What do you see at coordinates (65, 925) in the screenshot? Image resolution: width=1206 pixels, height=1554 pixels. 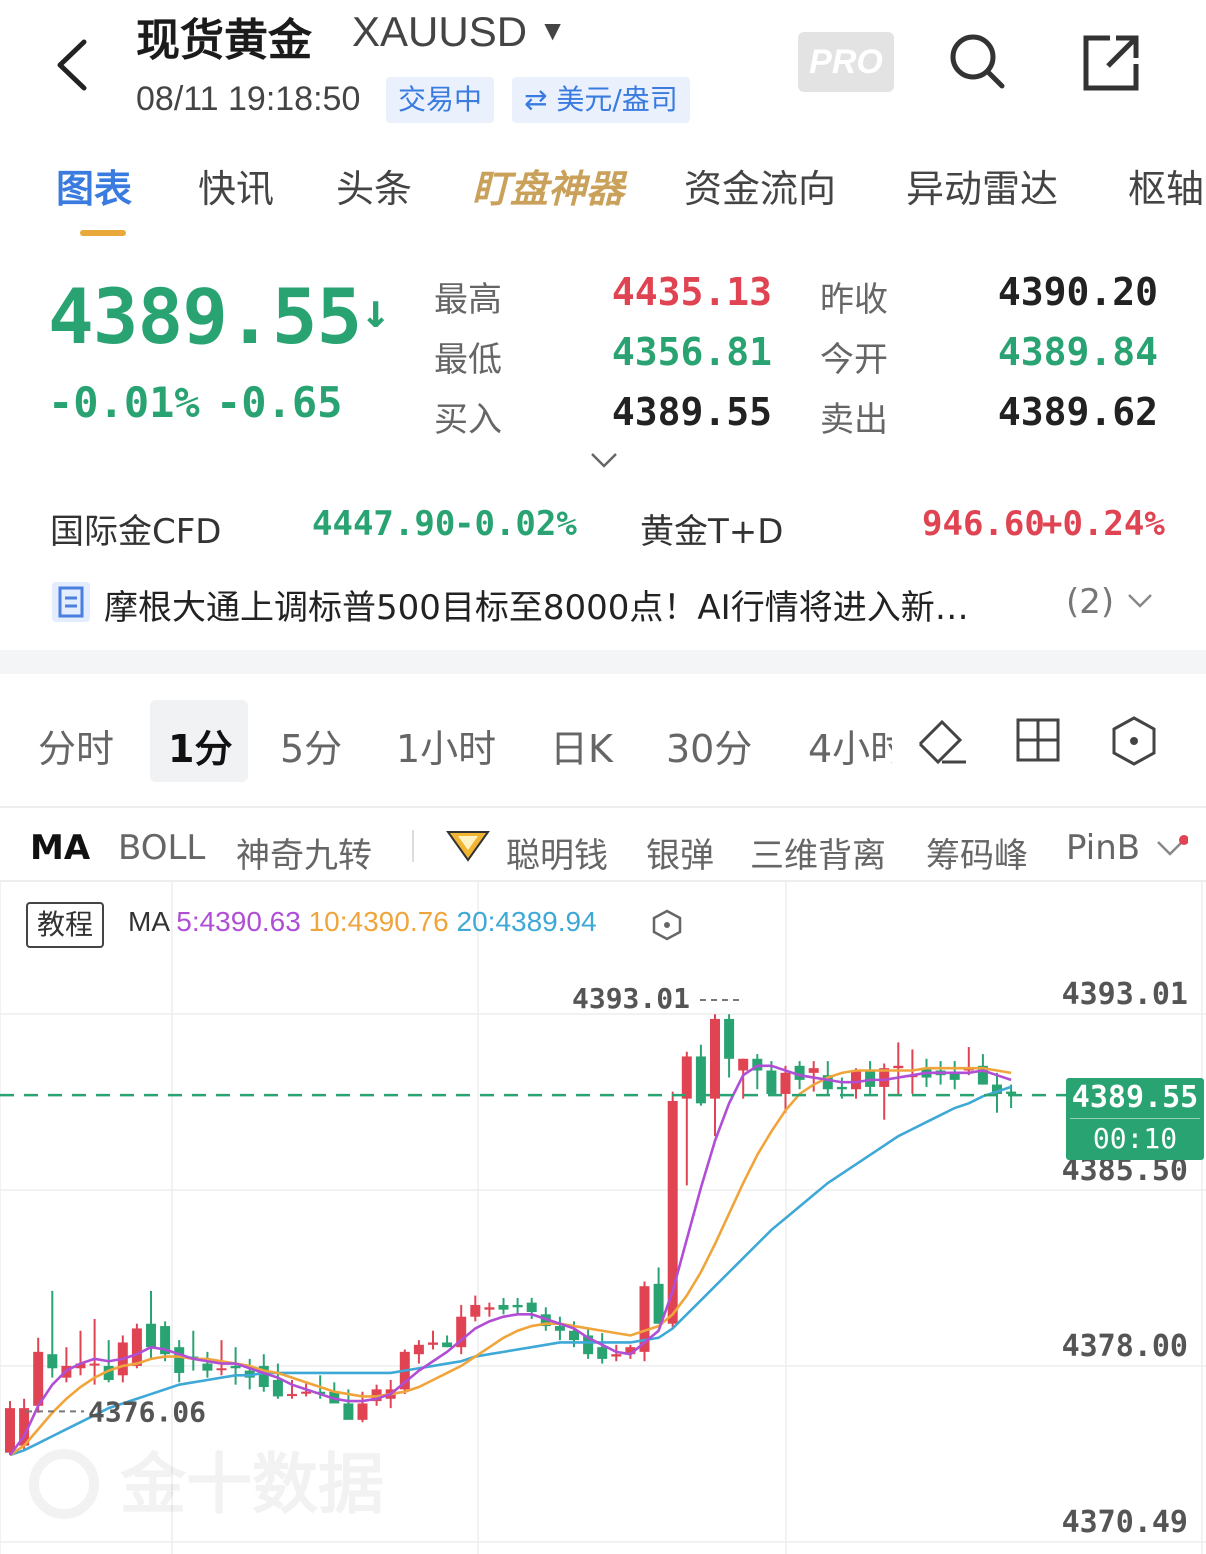 I see `tutorial-button: 教程` at bounding box center [65, 925].